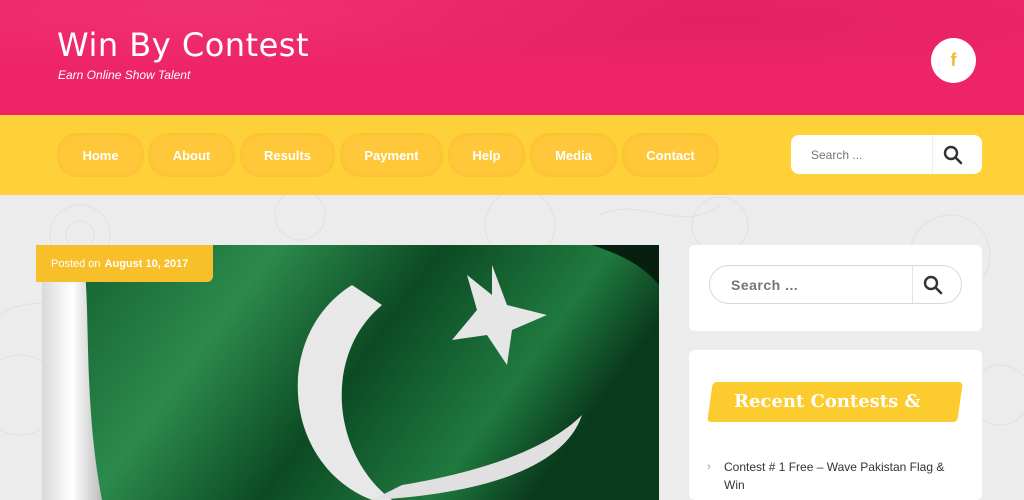 This screenshot has height=500, width=1024. What do you see at coordinates (670, 155) in the screenshot?
I see `nav-item-contact: Contact` at bounding box center [670, 155].